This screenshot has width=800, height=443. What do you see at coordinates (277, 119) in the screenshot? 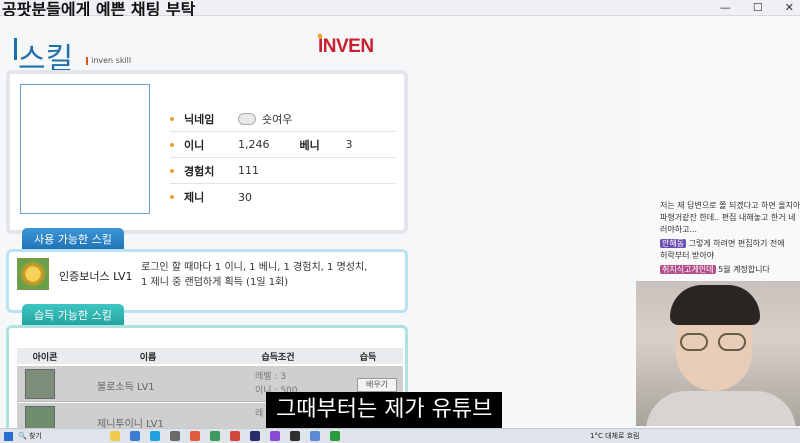
I see `profile-value: 숏여우` at bounding box center [277, 119].